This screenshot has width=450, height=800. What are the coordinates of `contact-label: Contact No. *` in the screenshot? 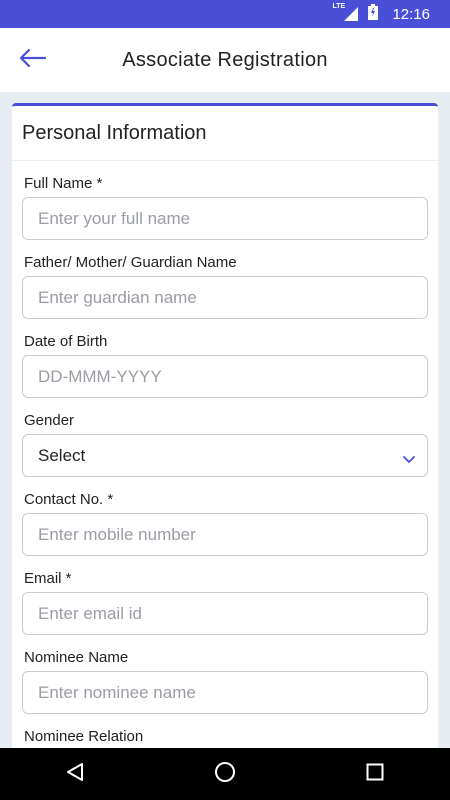 It's located at (69, 499).